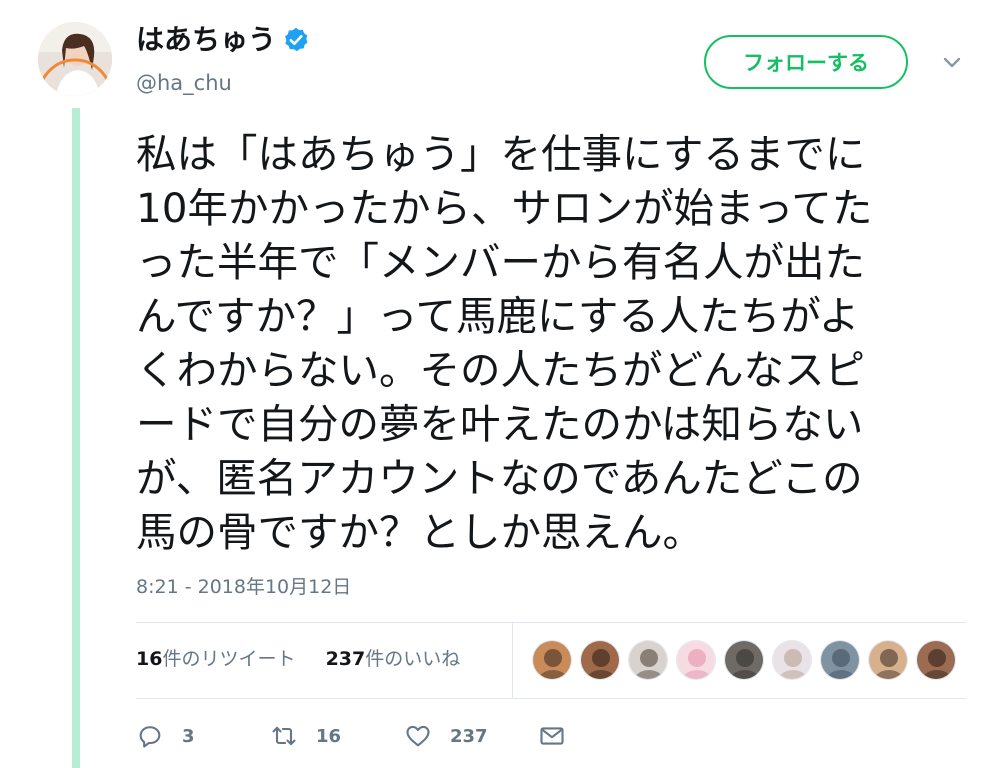  I want to click on engagement-stats: 16件のリツイート 237件のいいね, so click(298, 659).